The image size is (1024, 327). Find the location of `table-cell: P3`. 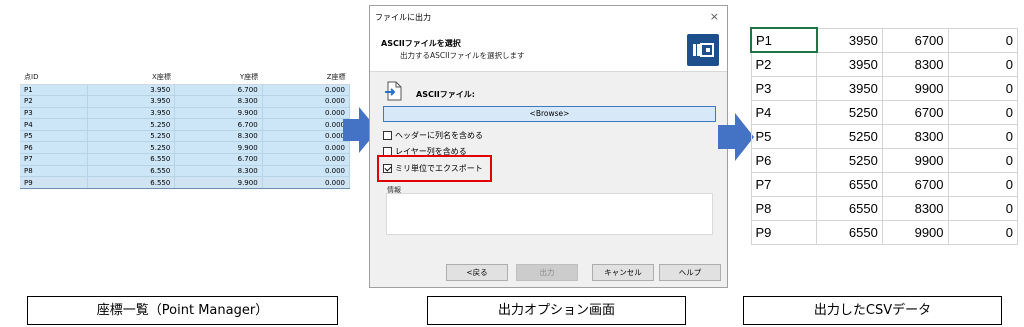

table-cell: P3 is located at coordinates (54, 113).